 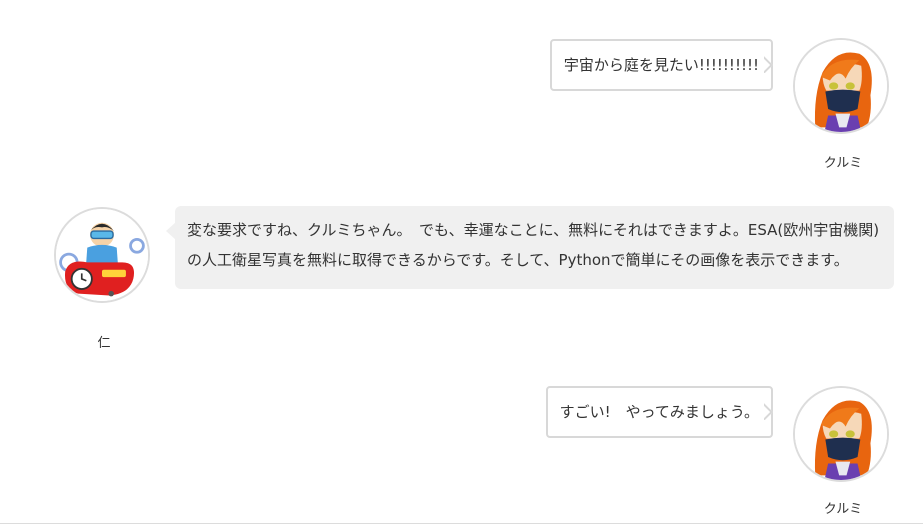 I want to click on message-text: すごい! やってみましょう。, so click(x=659, y=412).